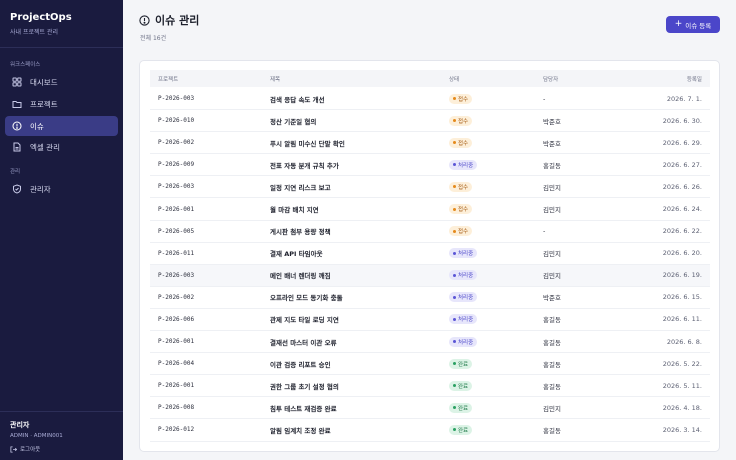  I want to click on table-row: P-2026-003 메인 배너 렌더링 깨짐 처리중 김민지 2026. 6. 19., so click(430, 275).